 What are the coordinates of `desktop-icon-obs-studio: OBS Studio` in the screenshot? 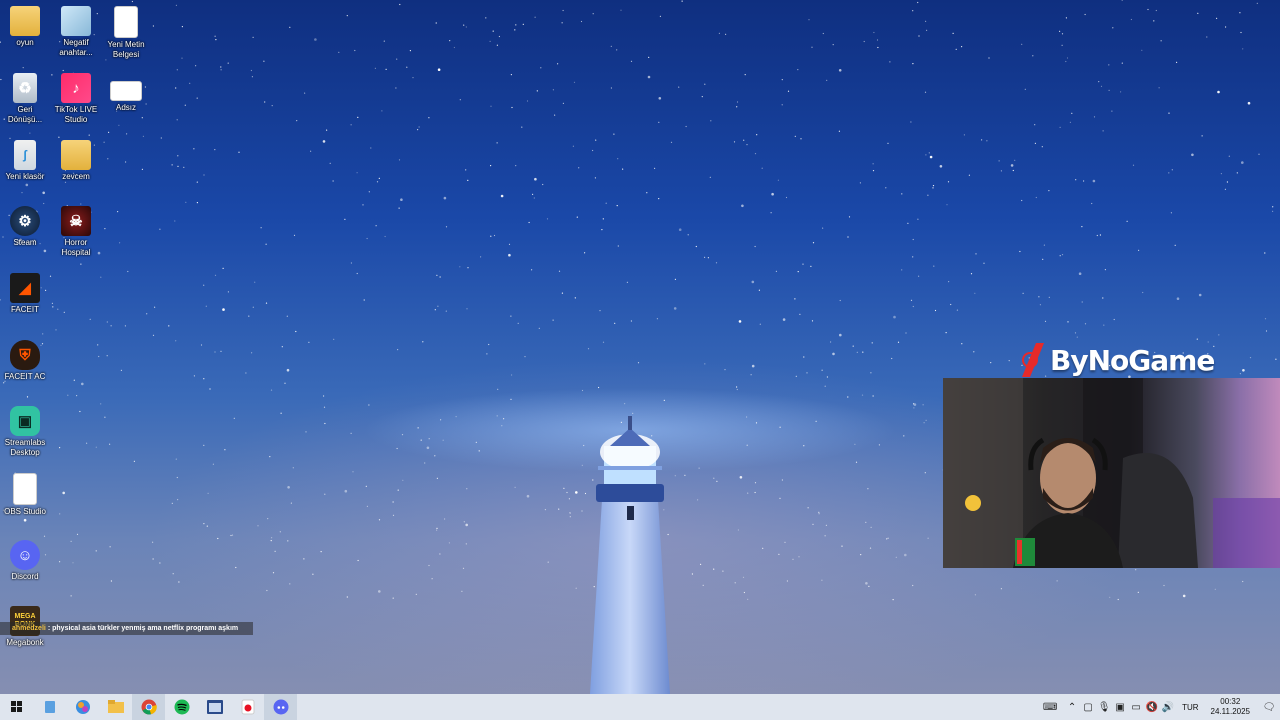 It's located at (25, 495).